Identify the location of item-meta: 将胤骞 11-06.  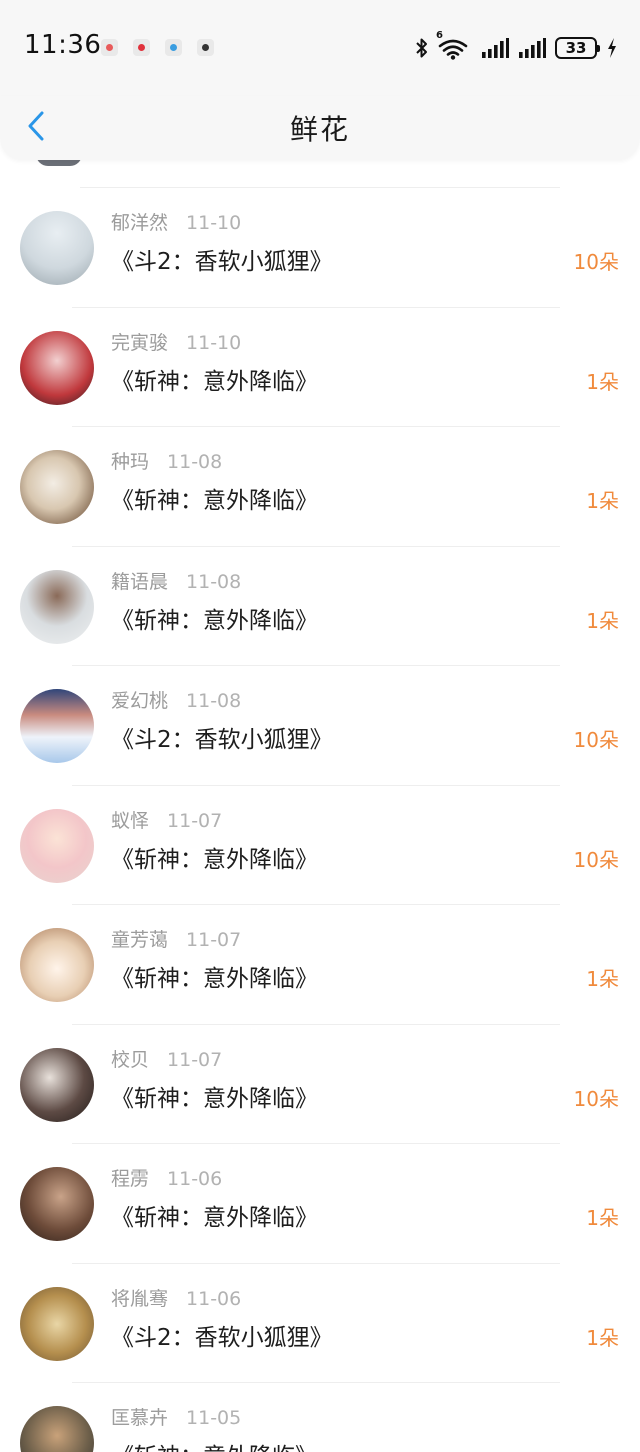
(176, 1297).